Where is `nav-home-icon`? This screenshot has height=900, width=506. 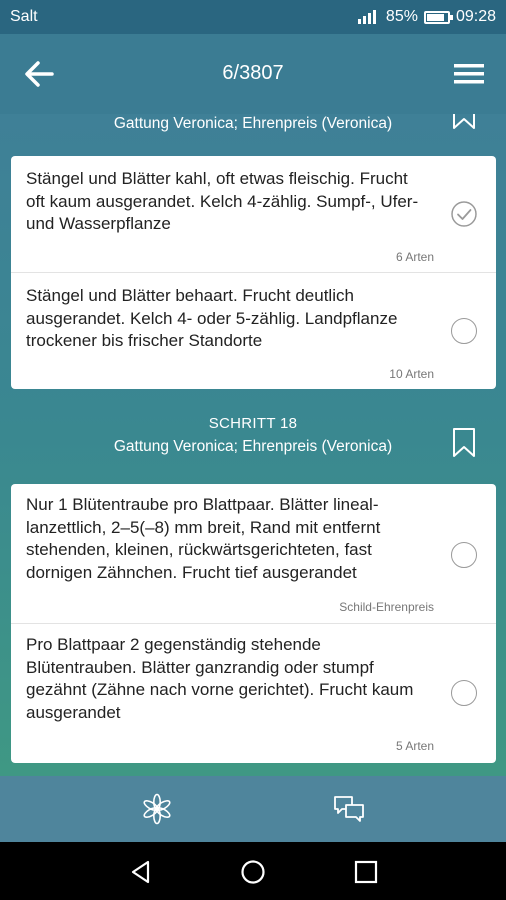 nav-home-icon is located at coordinates (253, 872).